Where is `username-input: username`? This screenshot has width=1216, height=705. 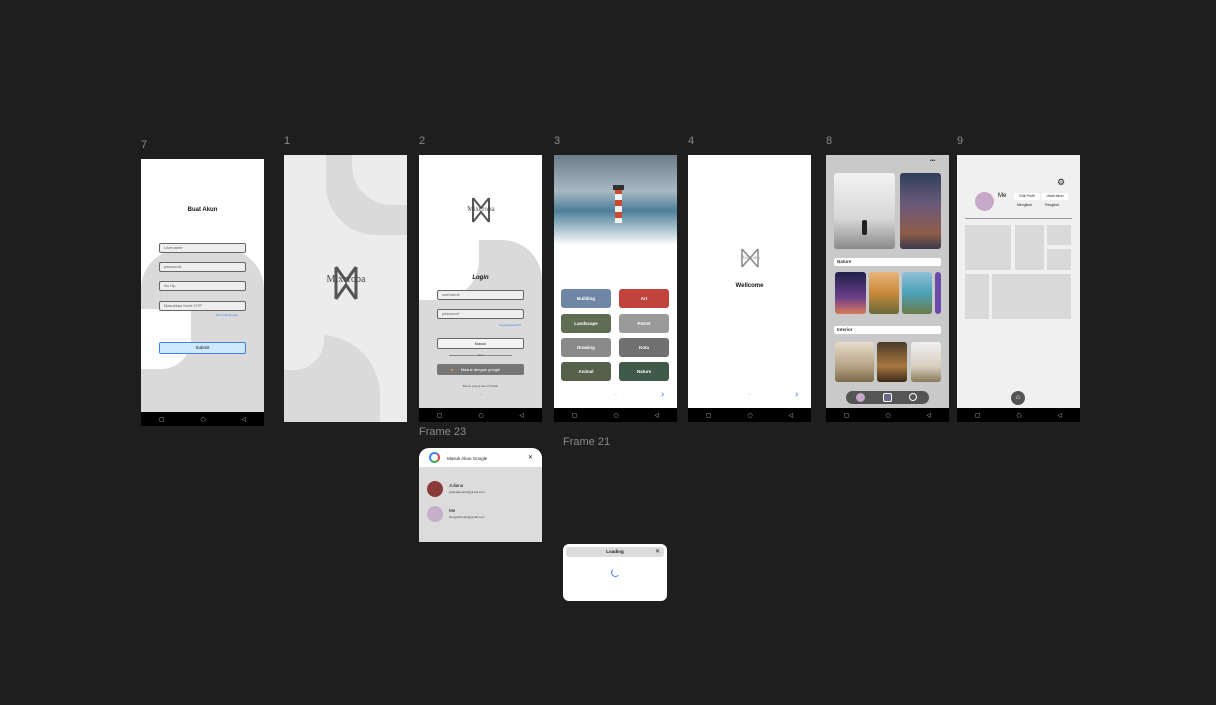 username-input: username is located at coordinates (480, 295).